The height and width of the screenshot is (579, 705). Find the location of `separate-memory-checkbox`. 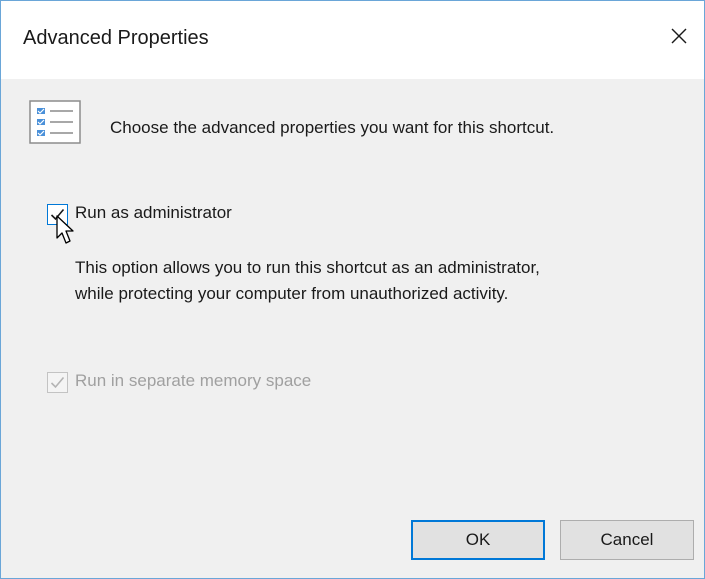

separate-memory-checkbox is located at coordinates (57, 382).